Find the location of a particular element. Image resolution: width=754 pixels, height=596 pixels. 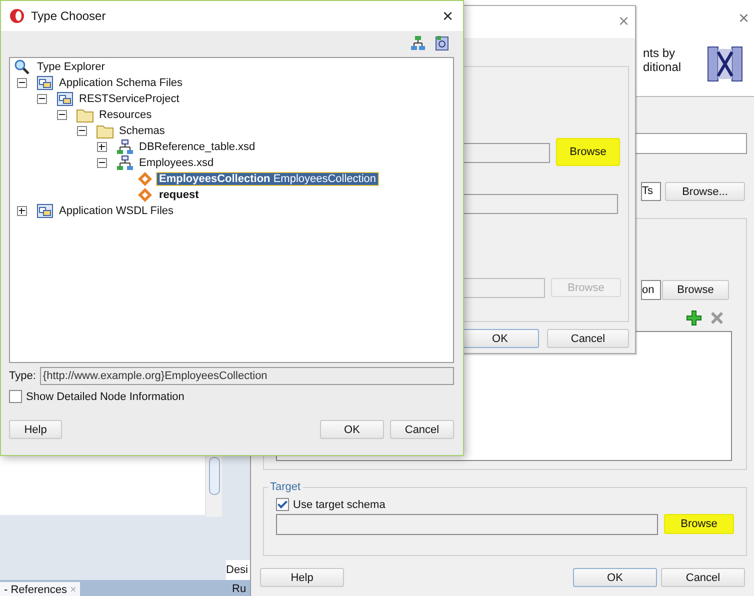

add-icon is located at coordinates (694, 318).